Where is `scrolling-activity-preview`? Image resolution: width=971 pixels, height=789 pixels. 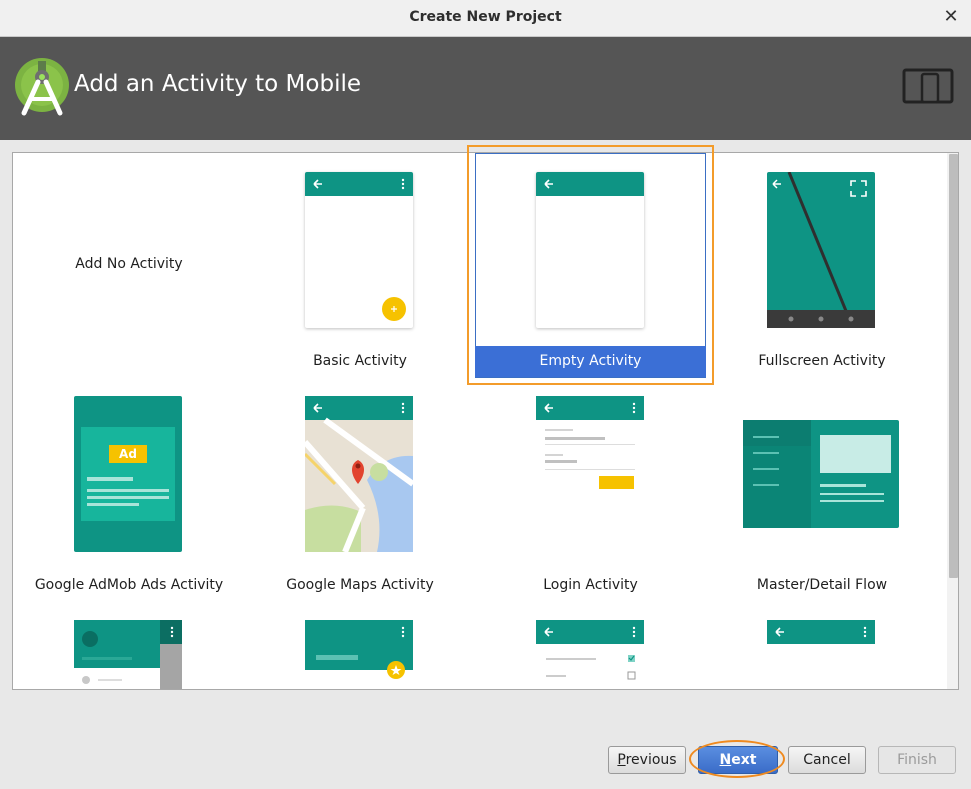 scrolling-activity-preview is located at coordinates (359, 654).